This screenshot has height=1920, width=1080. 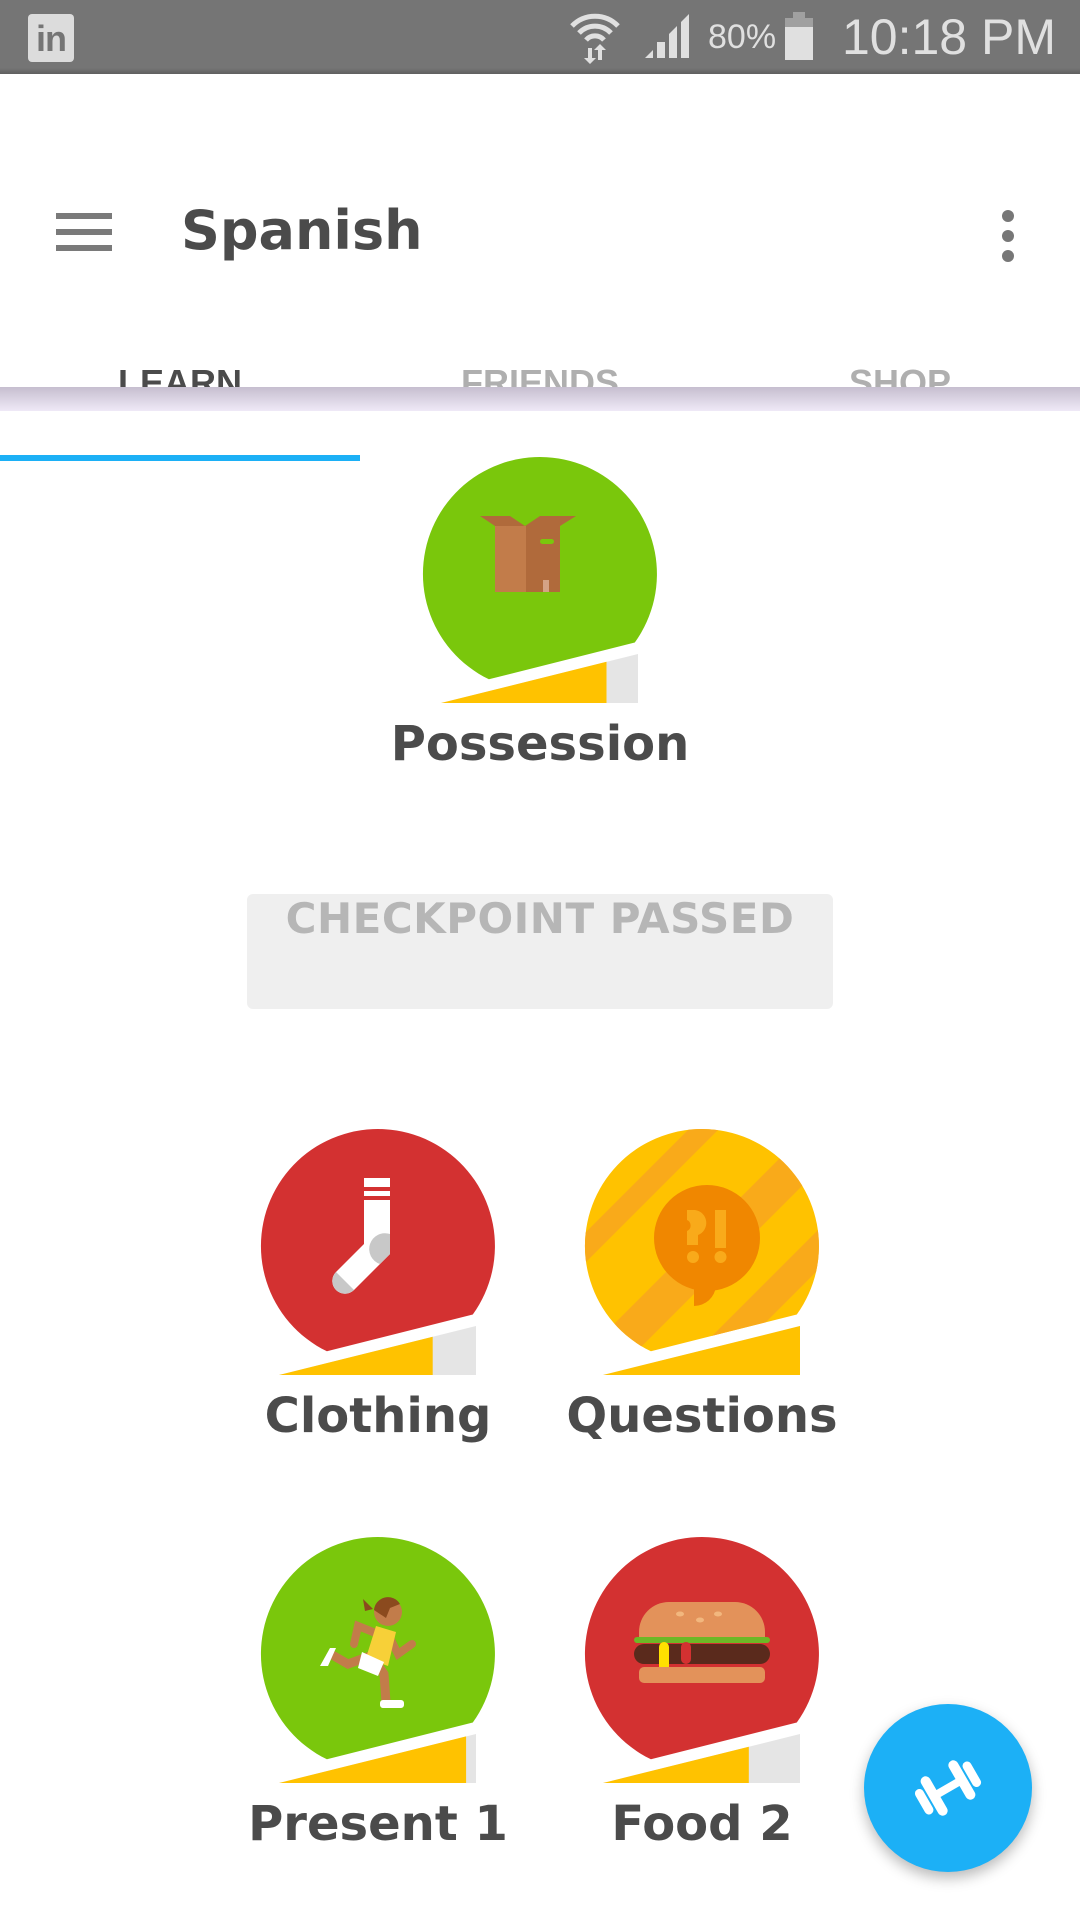 I want to click on skill-label: Possession, so click(x=540, y=744).